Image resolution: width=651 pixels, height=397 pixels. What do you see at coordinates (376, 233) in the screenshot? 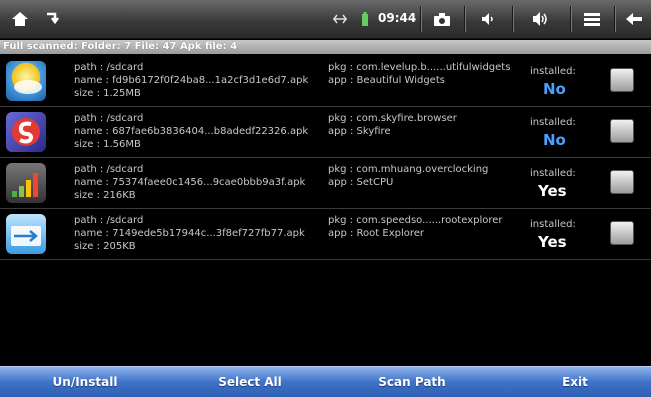
I see `apk-app-name: app : Root Explorer` at bounding box center [376, 233].